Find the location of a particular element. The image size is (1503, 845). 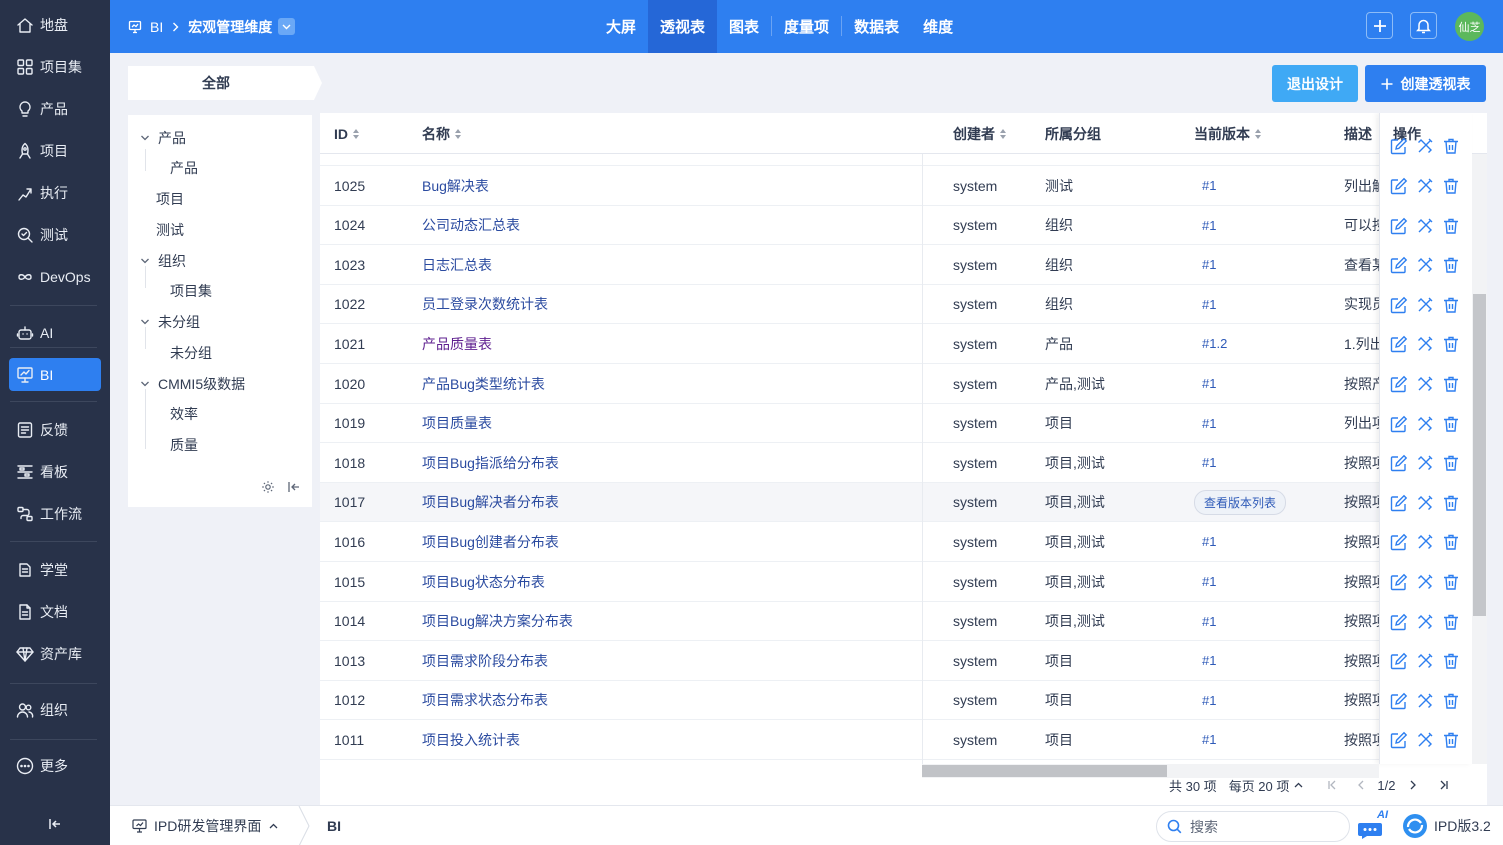

column-id: ID is located at coordinates (347, 133).